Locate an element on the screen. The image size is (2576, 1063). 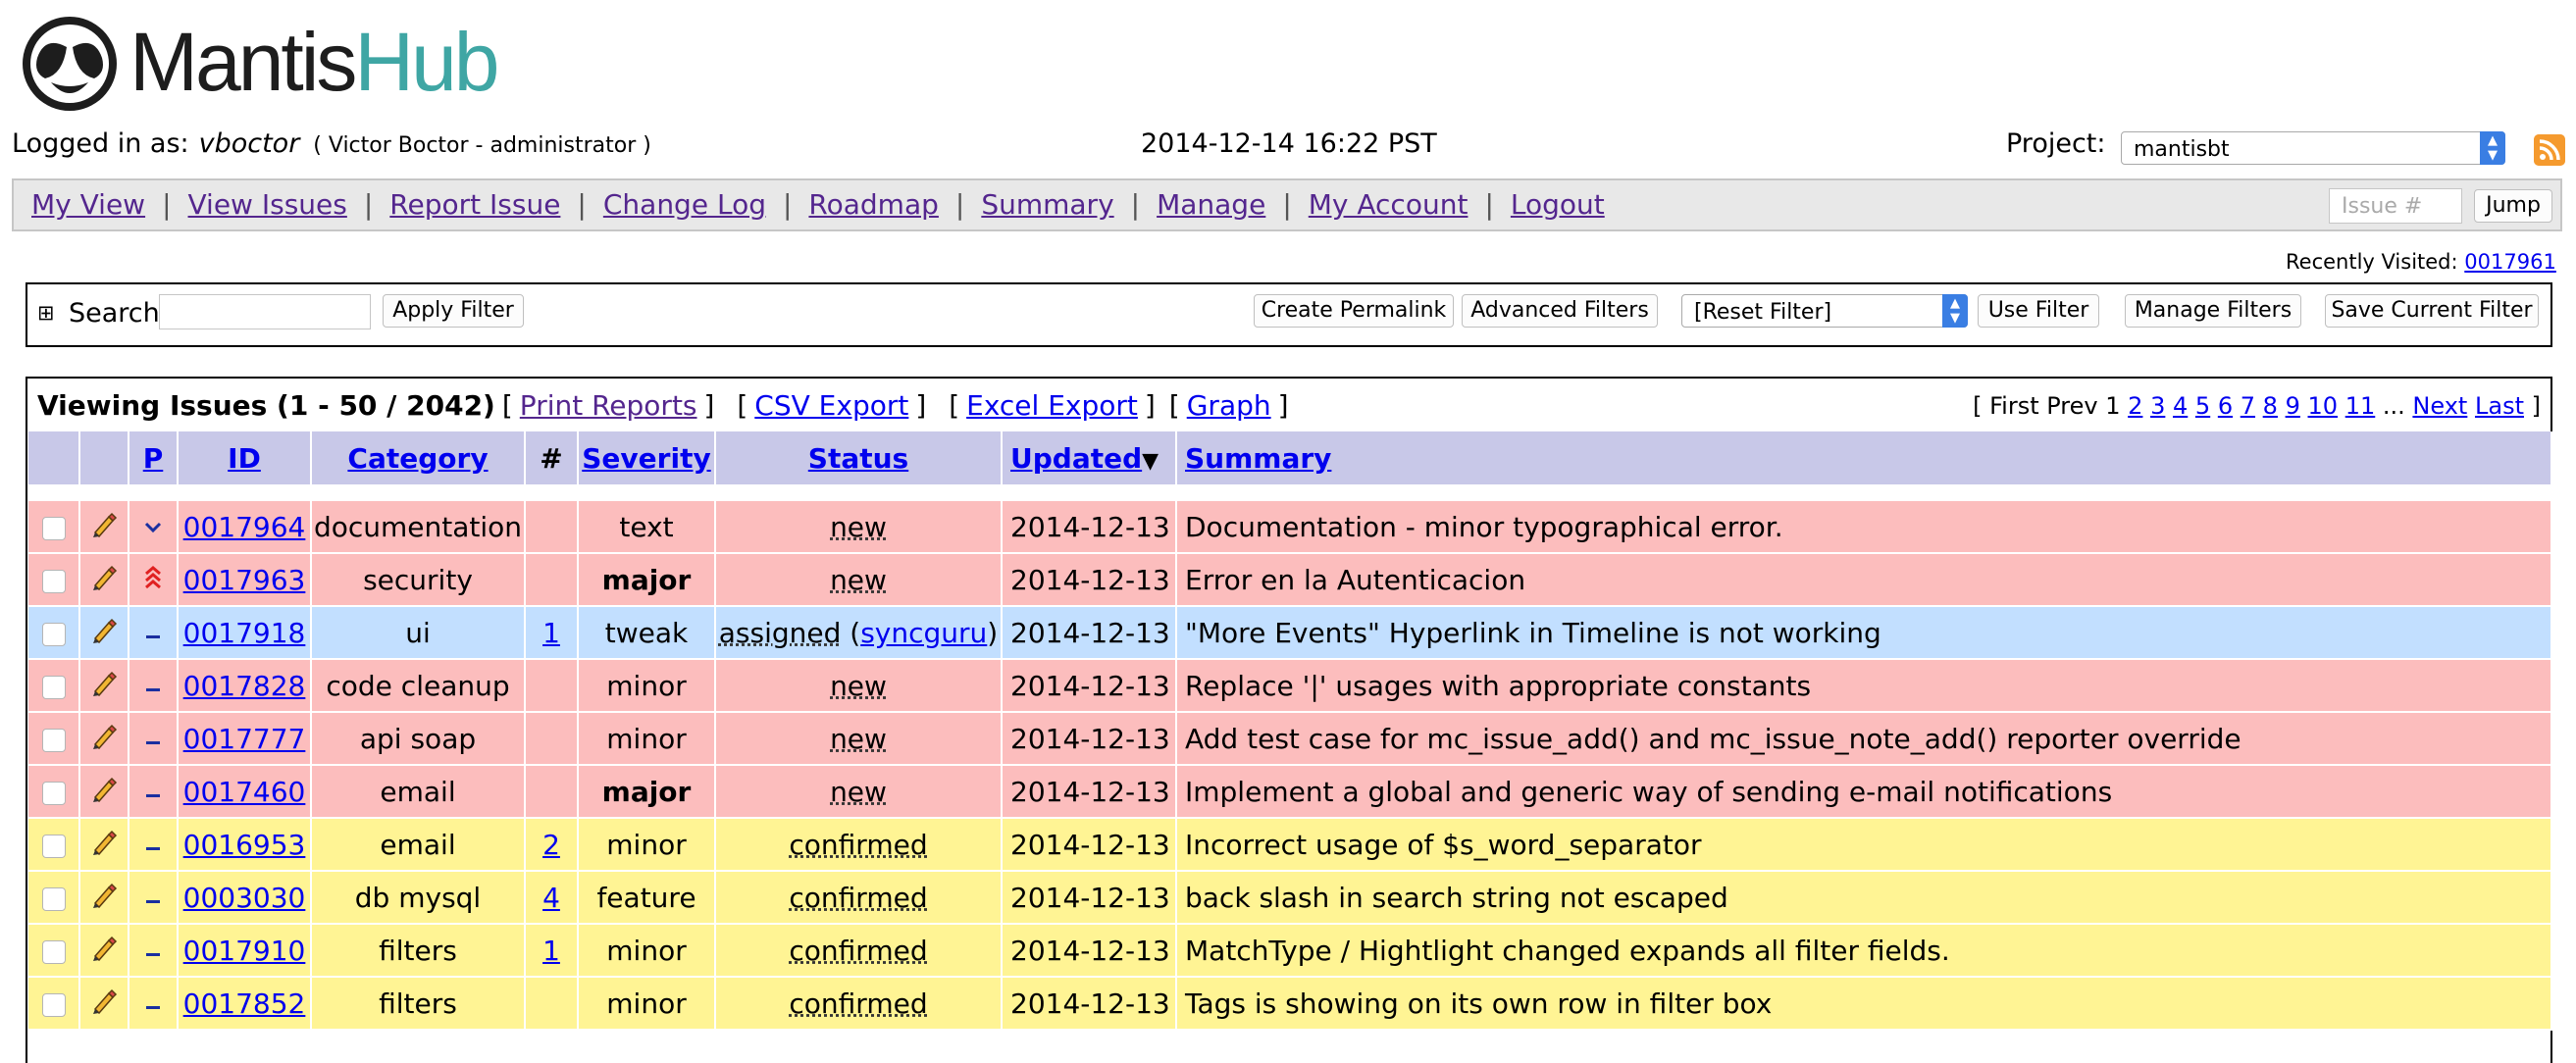
header-category: Category is located at coordinates (418, 457).